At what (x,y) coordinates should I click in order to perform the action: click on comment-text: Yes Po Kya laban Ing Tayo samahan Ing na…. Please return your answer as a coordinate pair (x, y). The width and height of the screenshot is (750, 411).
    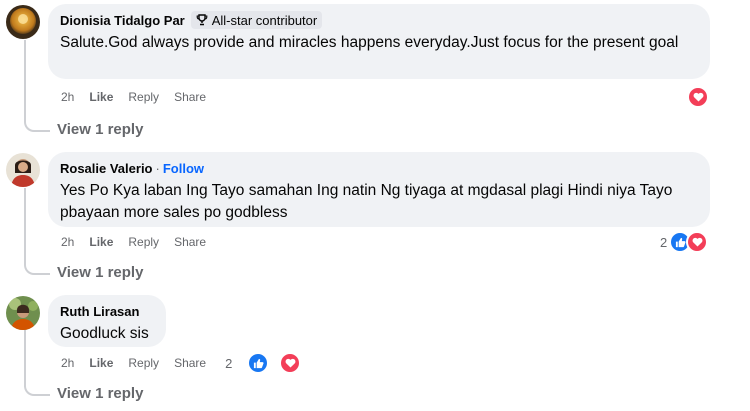
    Looking at the image, I should click on (366, 201).